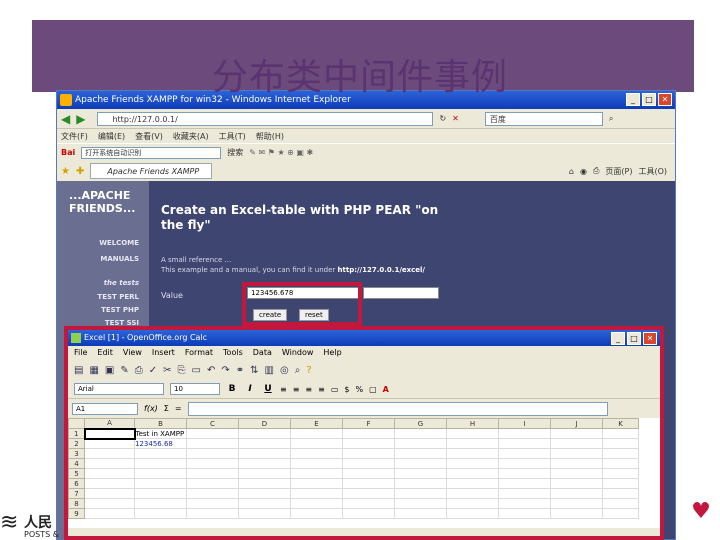  Describe the element at coordinates (139, 370) in the screenshot. I see `print-icon-calc: ⎙` at that location.